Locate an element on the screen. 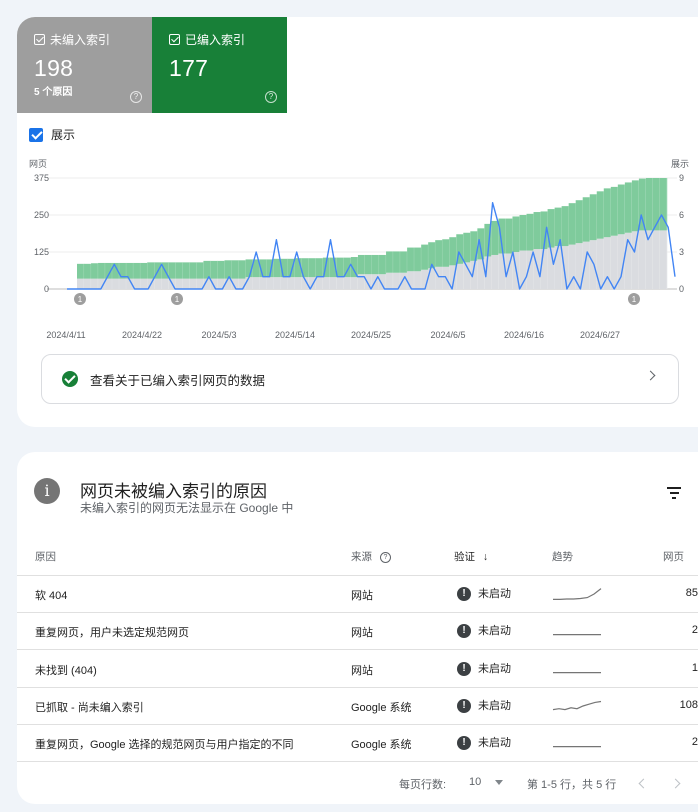 Image resolution: width=698 pixels, height=812 pixels. col-source: 来源 ? is located at coordinates (371, 556).